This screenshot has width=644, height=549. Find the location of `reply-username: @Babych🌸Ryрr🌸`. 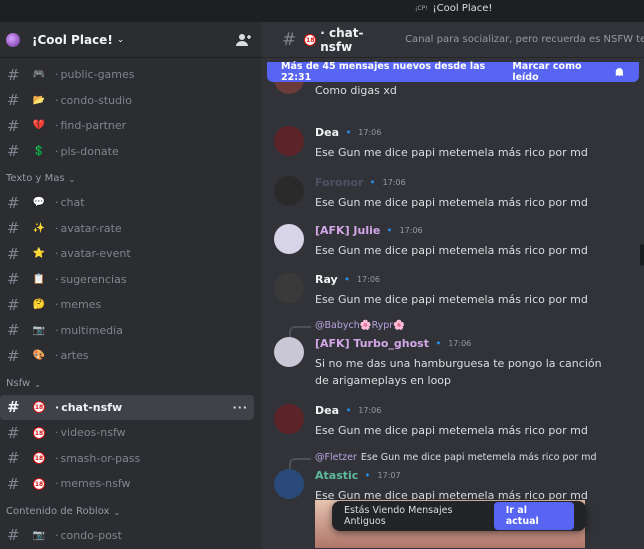

reply-username: @Babych🌸Ryрr🌸 is located at coordinates (360, 325).